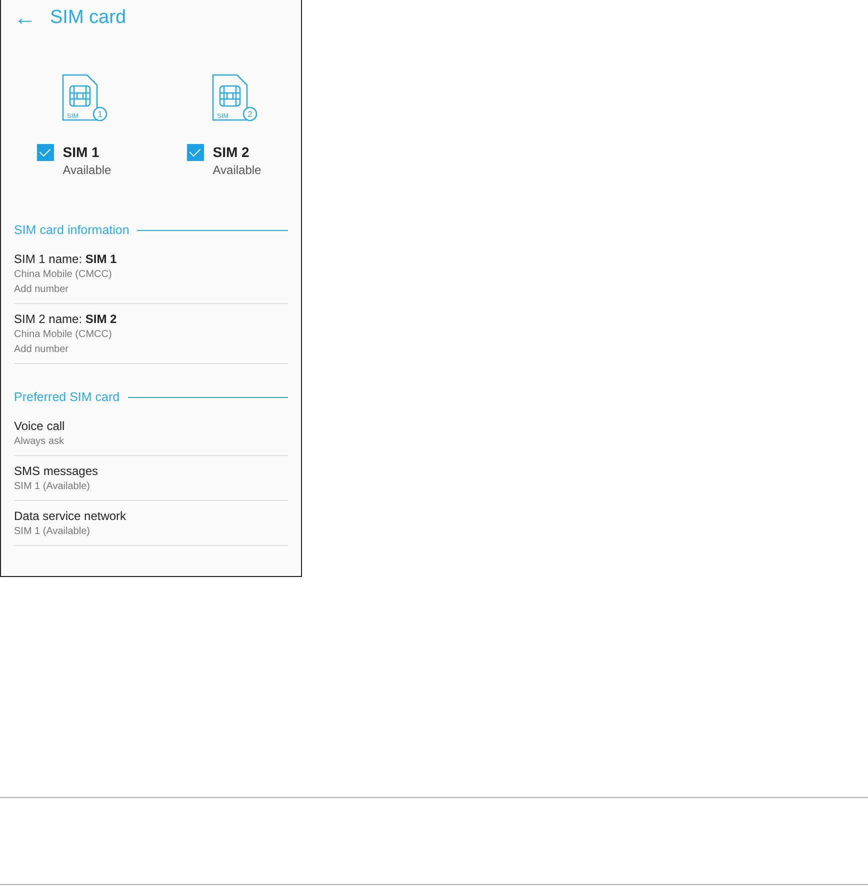 This screenshot has width=868, height=886. What do you see at coordinates (151, 478) in the screenshot?
I see `settings-row: SMS messages SIM 1 (Available)` at bounding box center [151, 478].